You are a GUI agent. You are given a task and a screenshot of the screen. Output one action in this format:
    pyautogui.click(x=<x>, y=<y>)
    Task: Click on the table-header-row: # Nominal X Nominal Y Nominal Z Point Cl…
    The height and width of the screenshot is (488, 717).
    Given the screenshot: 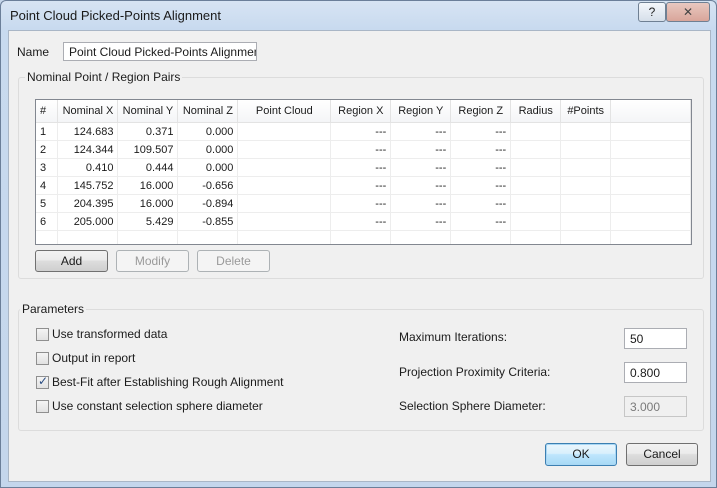 What is the action you would take?
    pyautogui.click(x=363, y=111)
    